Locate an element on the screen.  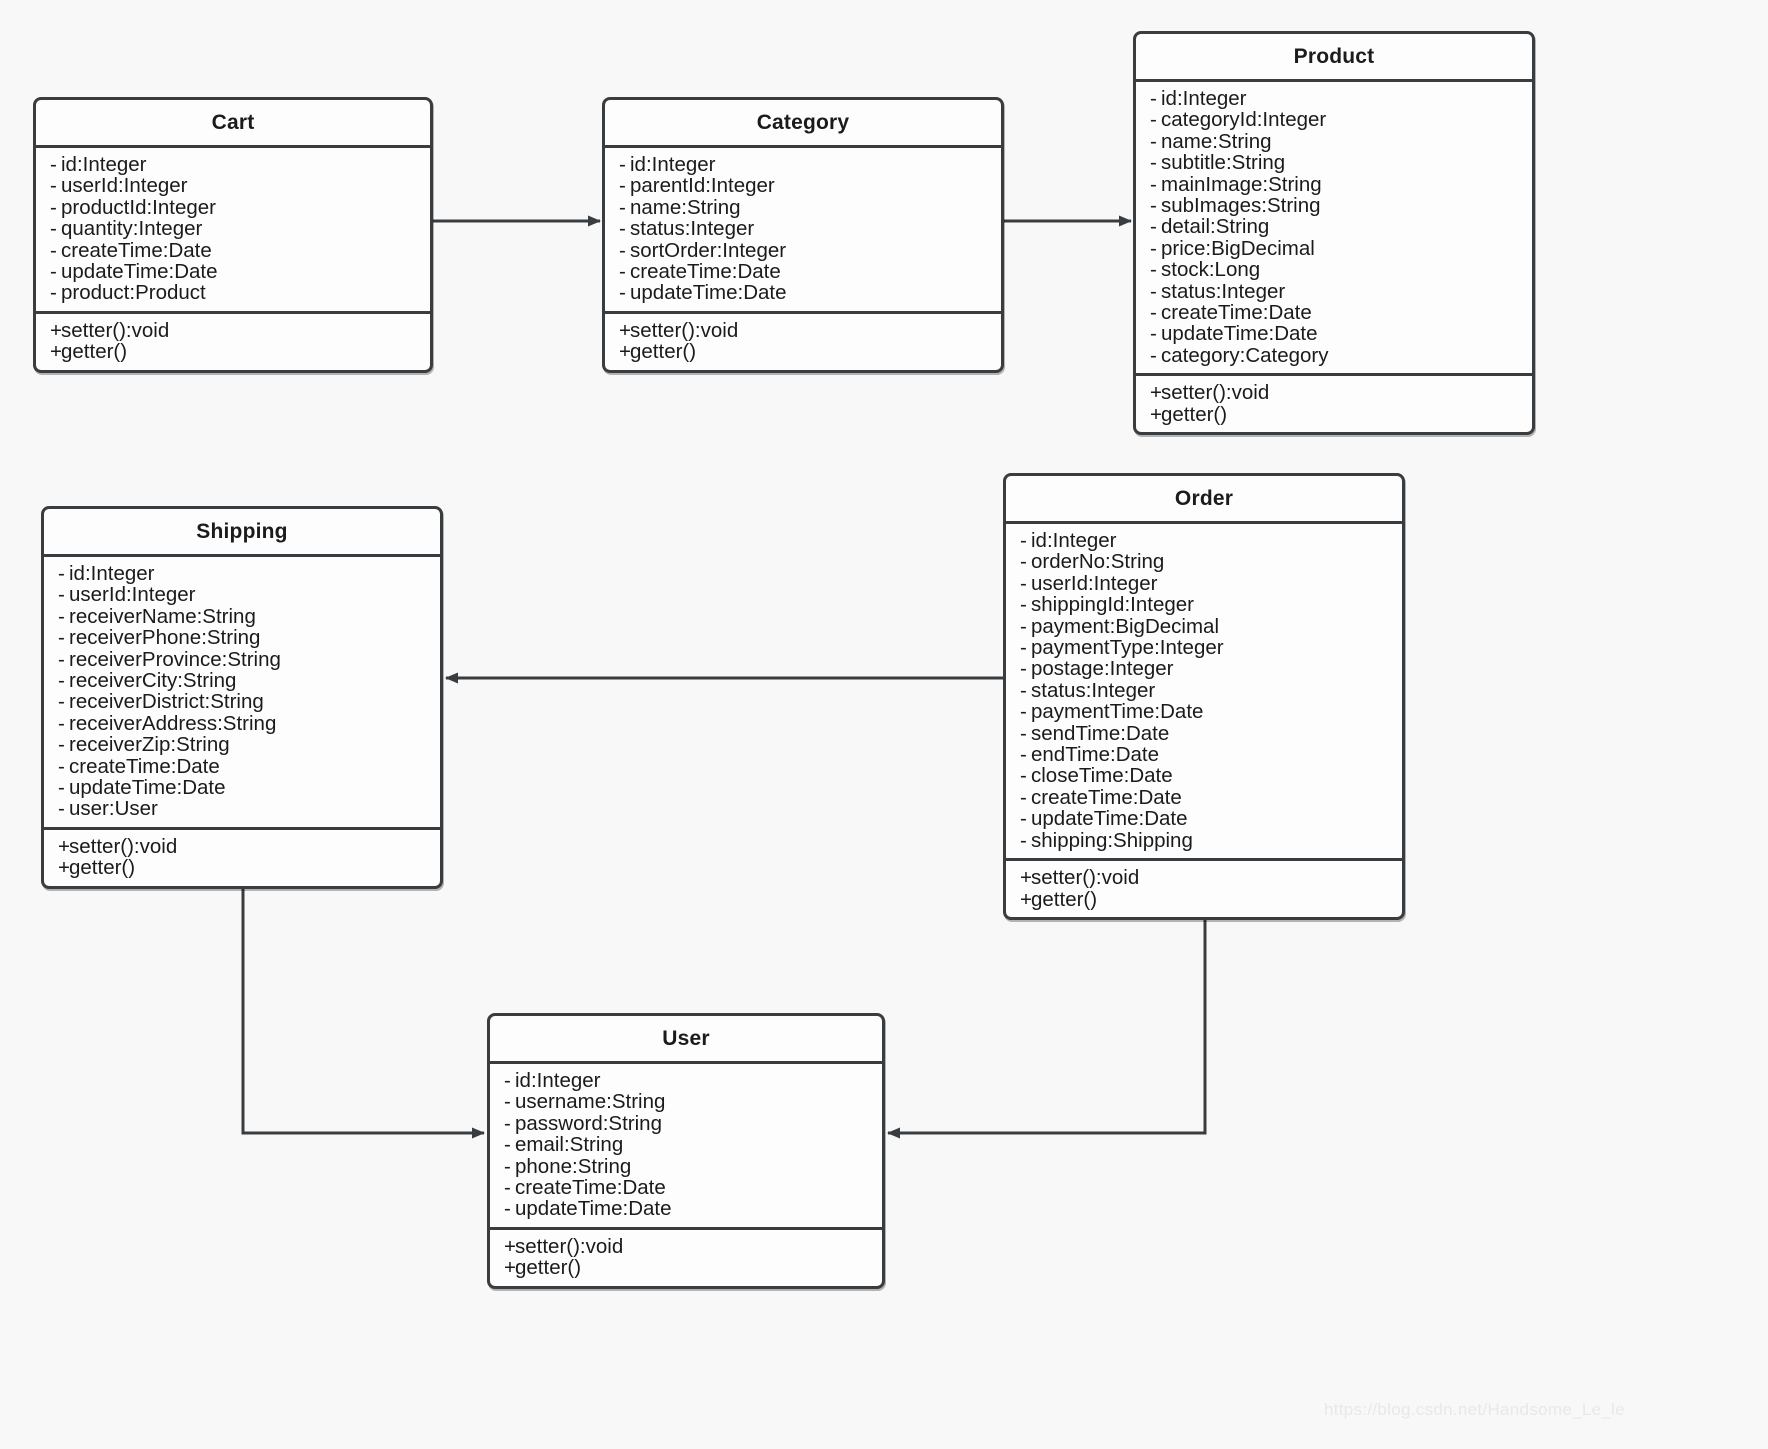
edge-order-to-user is located at coordinates (1047, 1011).